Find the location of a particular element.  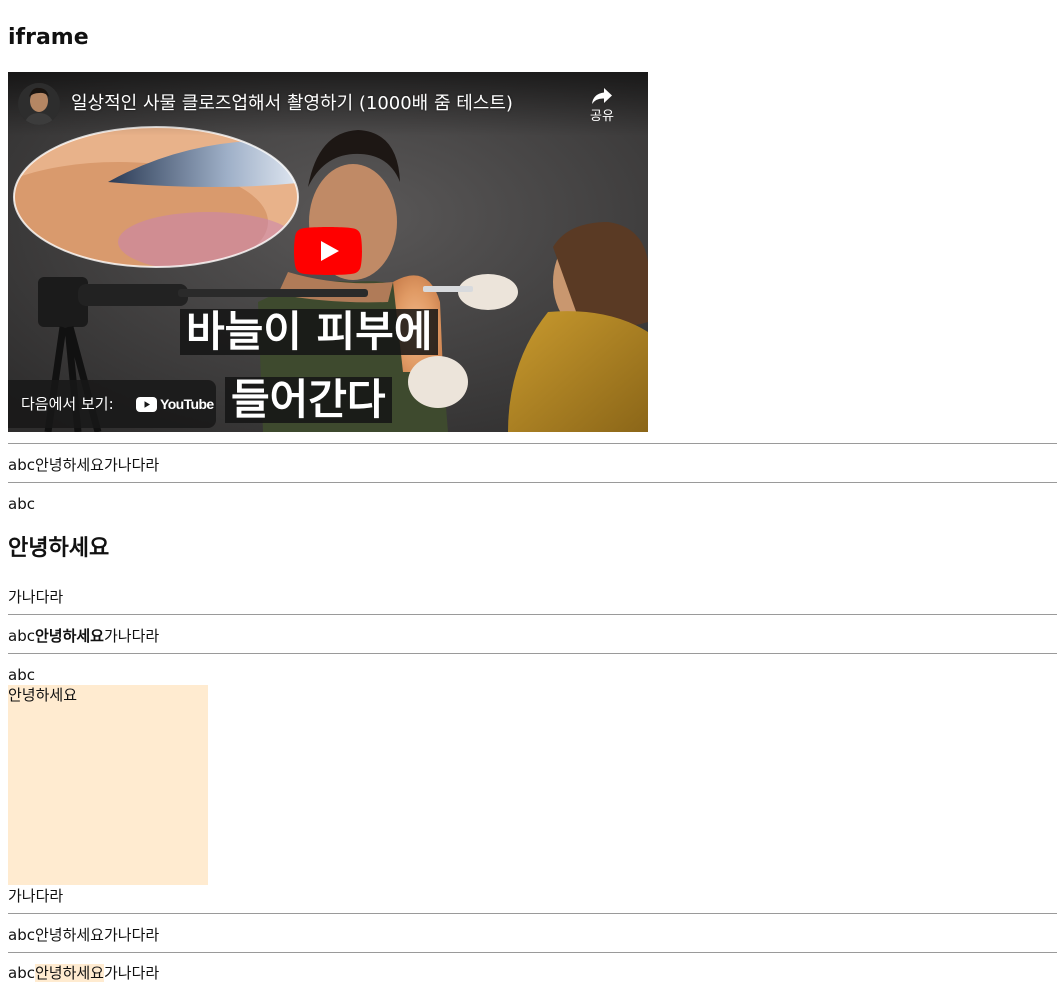

text-row-3: abc안녕하세요가나다라 is located at coordinates (83, 636).